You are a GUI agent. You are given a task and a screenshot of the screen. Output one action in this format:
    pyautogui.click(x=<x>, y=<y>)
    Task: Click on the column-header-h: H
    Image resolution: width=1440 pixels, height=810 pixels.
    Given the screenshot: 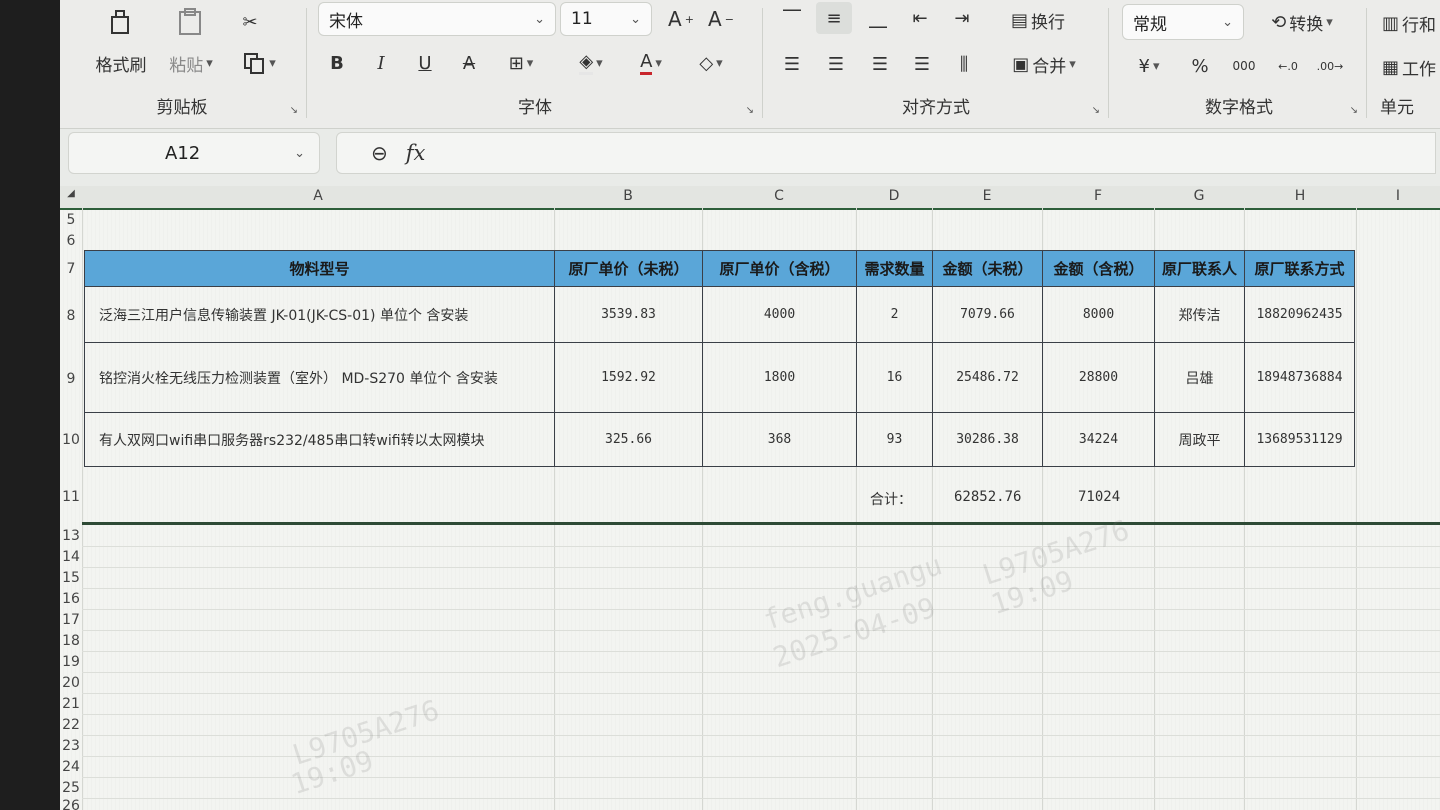 What is the action you would take?
    pyautogui.click(x=1300, y=196)
    